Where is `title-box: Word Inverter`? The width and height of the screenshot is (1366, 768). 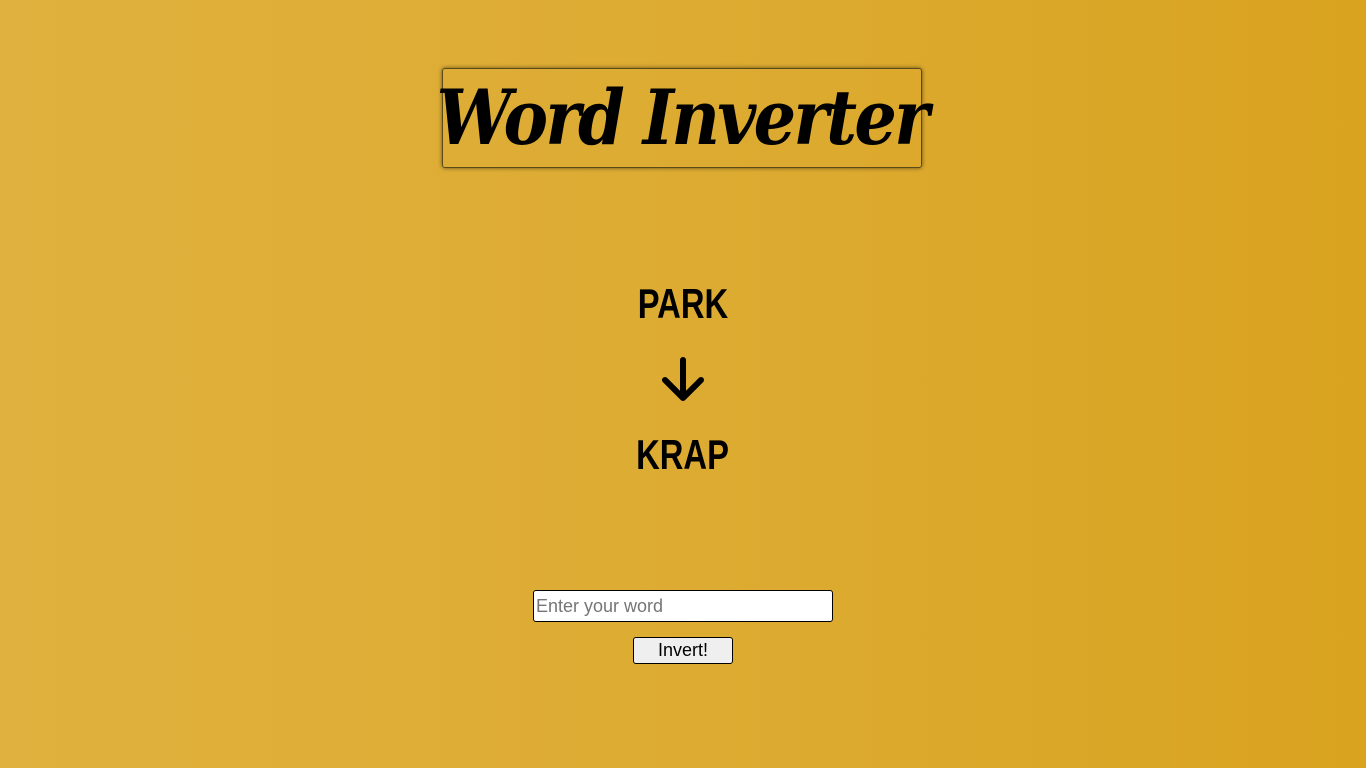 title-box: Word Inverter is located at coordinates (683, 118).